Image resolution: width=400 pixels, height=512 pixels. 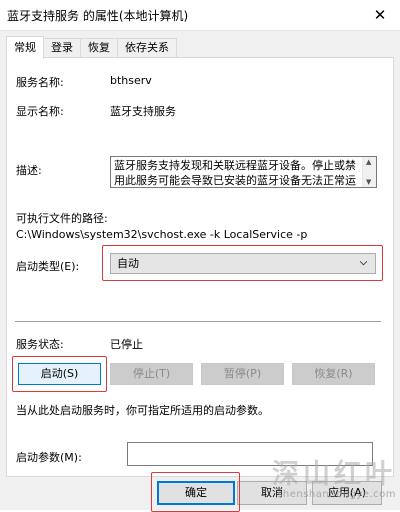 I want to click on cancel-button: 取消, so click(x=272, y=493).